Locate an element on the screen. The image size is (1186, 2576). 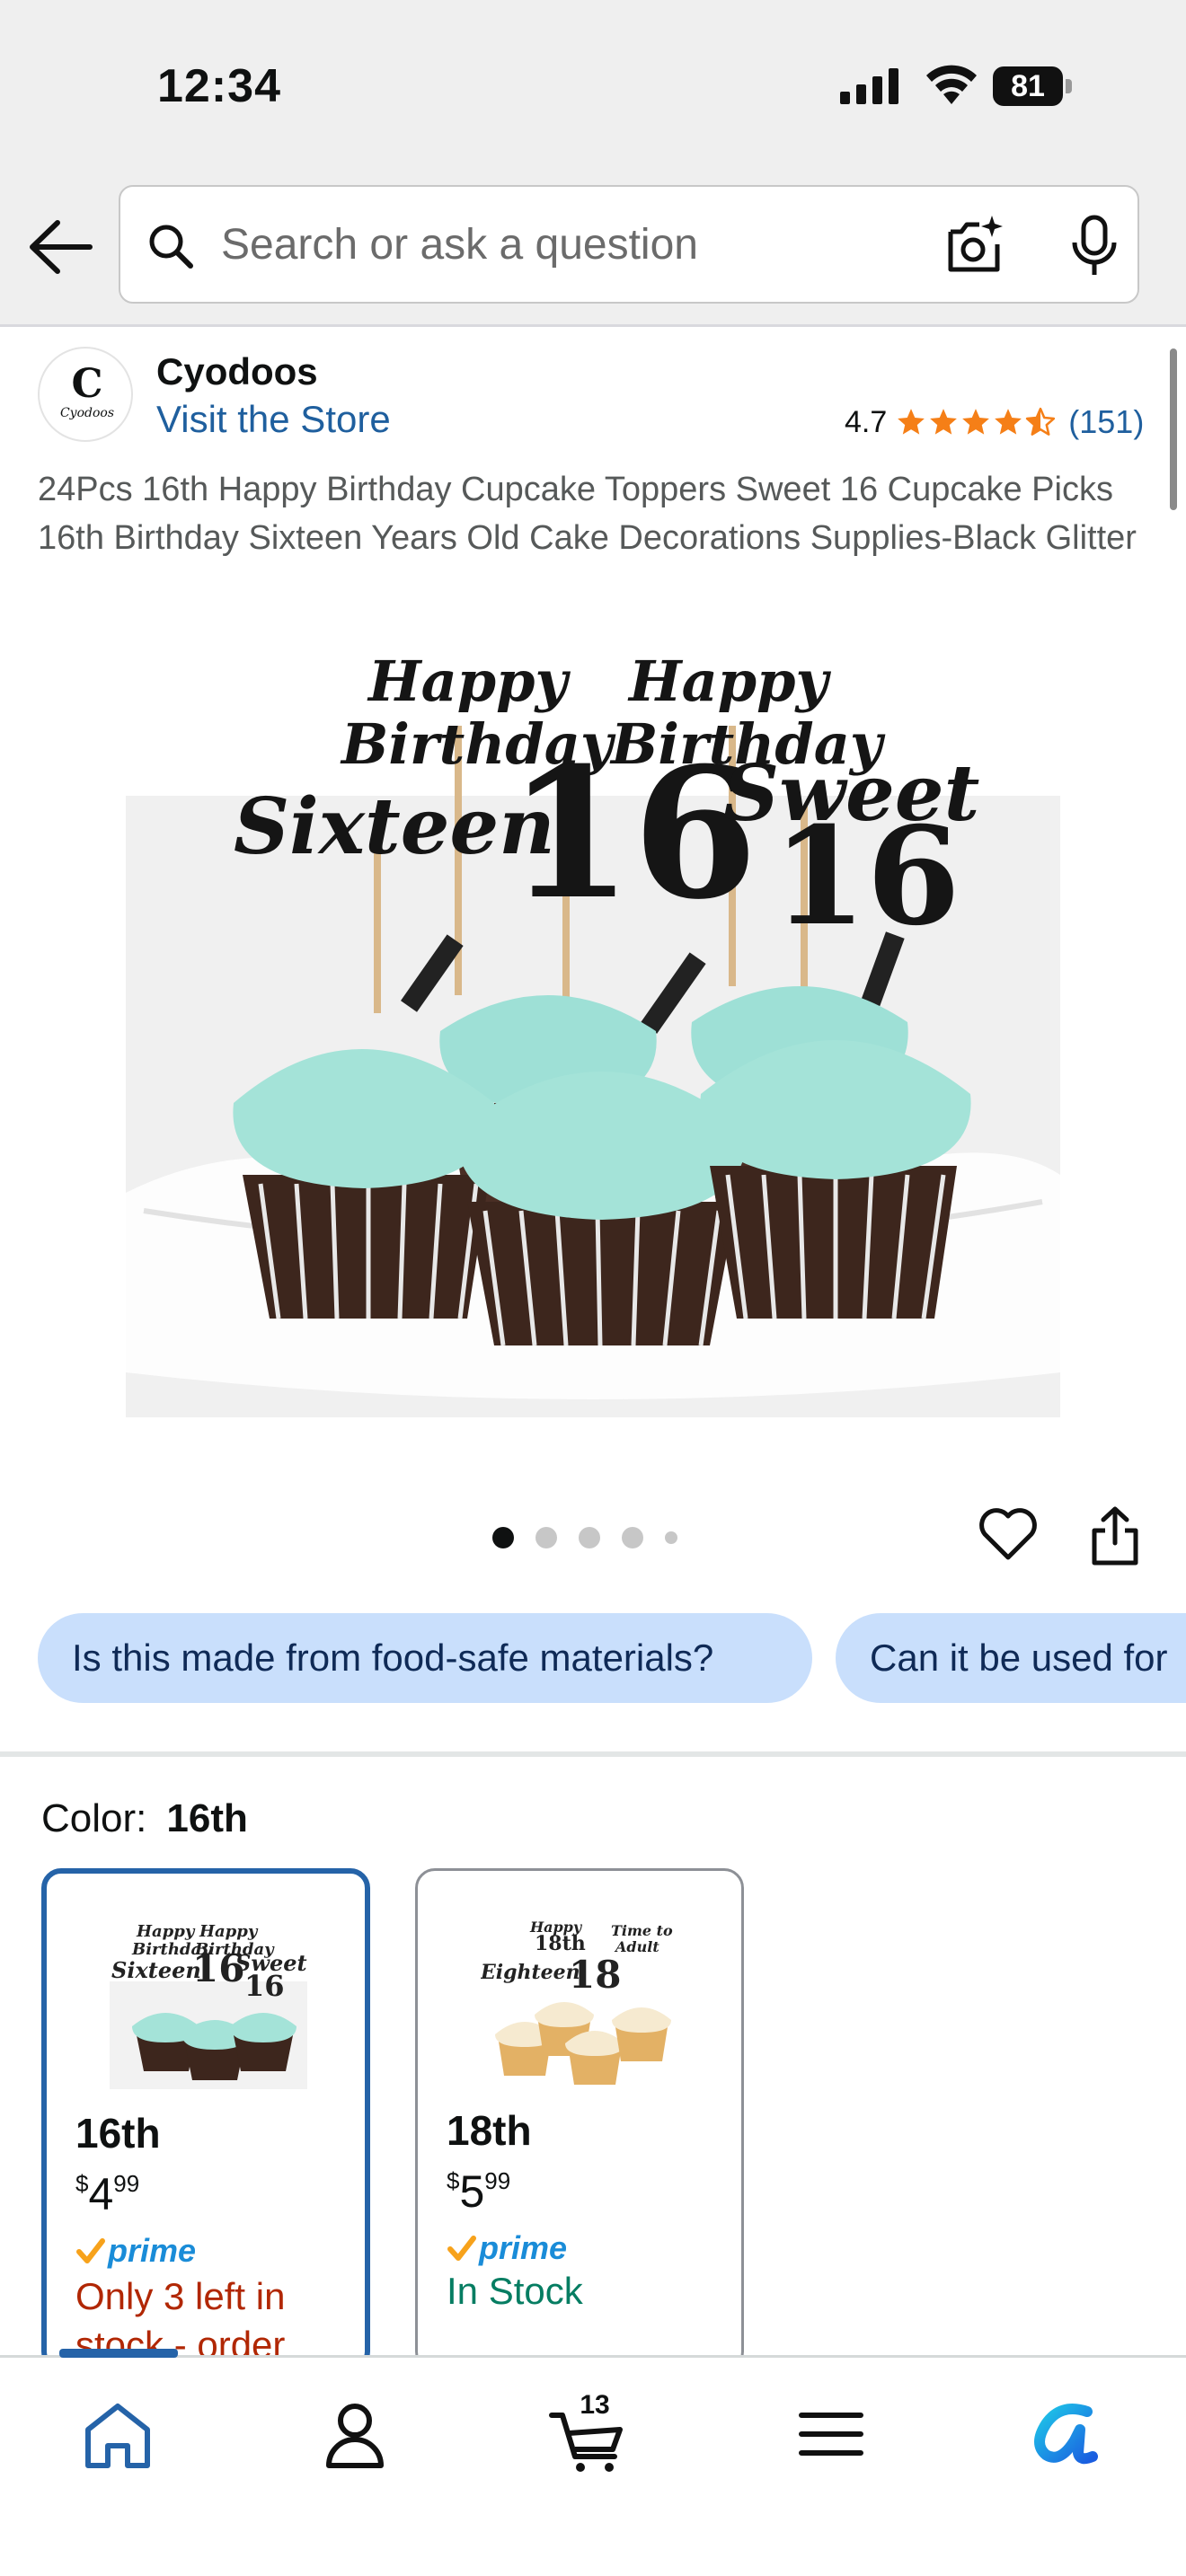
color-label-text: Color: is located at coordinates (94, 1818).